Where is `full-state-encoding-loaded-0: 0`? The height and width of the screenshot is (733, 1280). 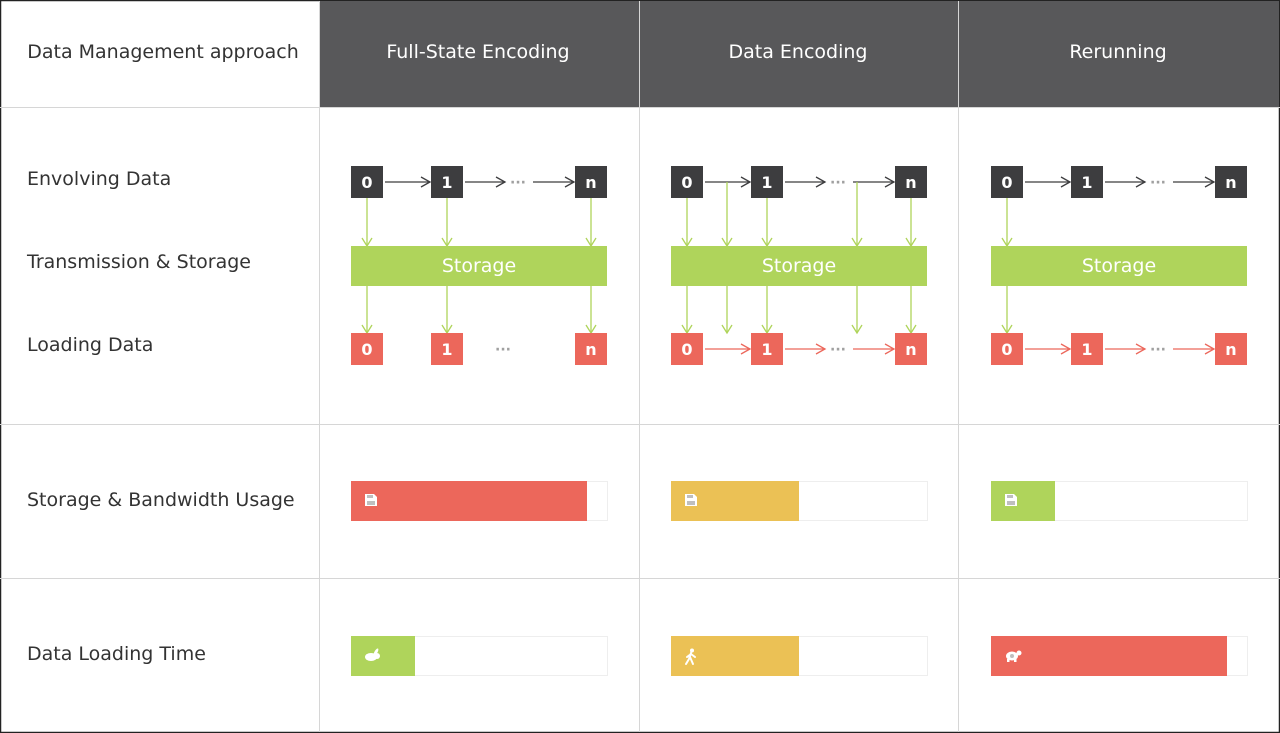 full-state-encoding-loaded-0: 0 is located at coordinates (367, 349).